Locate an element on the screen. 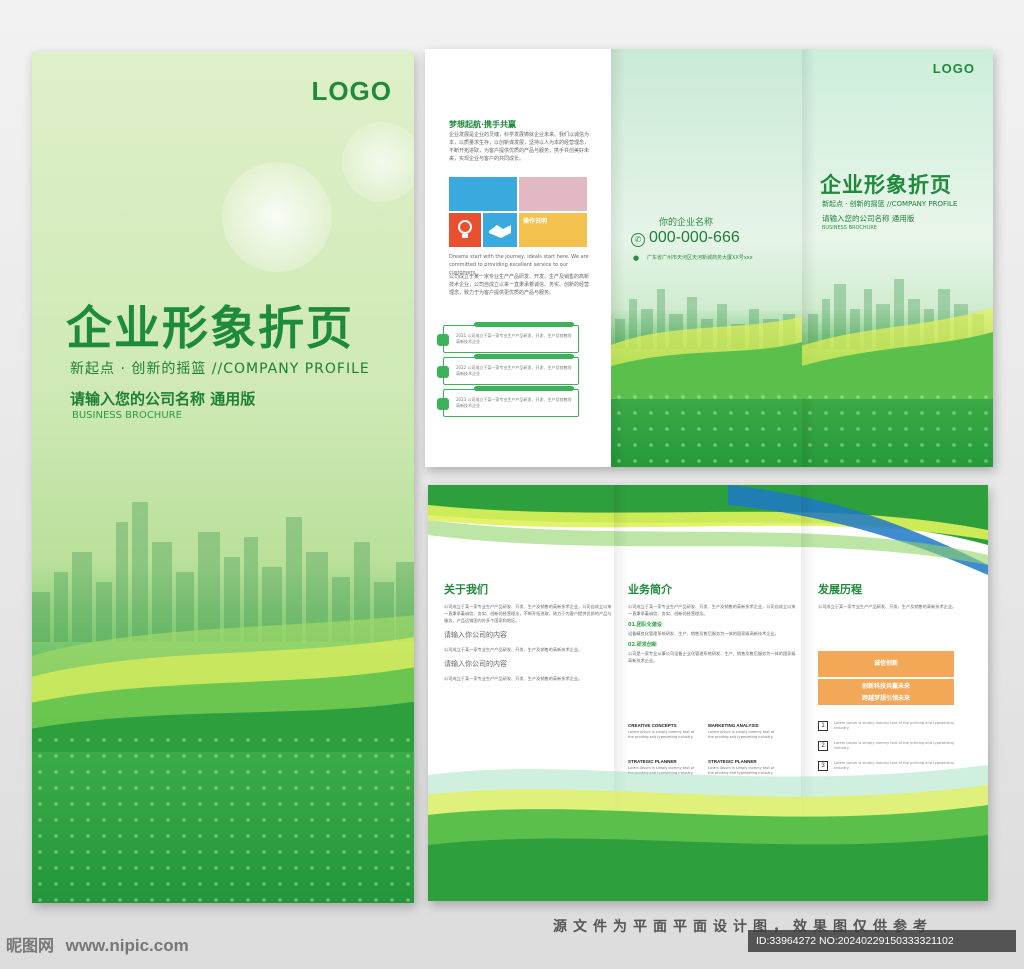 This screenshot has width=1024, height=969. decorative-wave-top is located at coordinates (708, 530).